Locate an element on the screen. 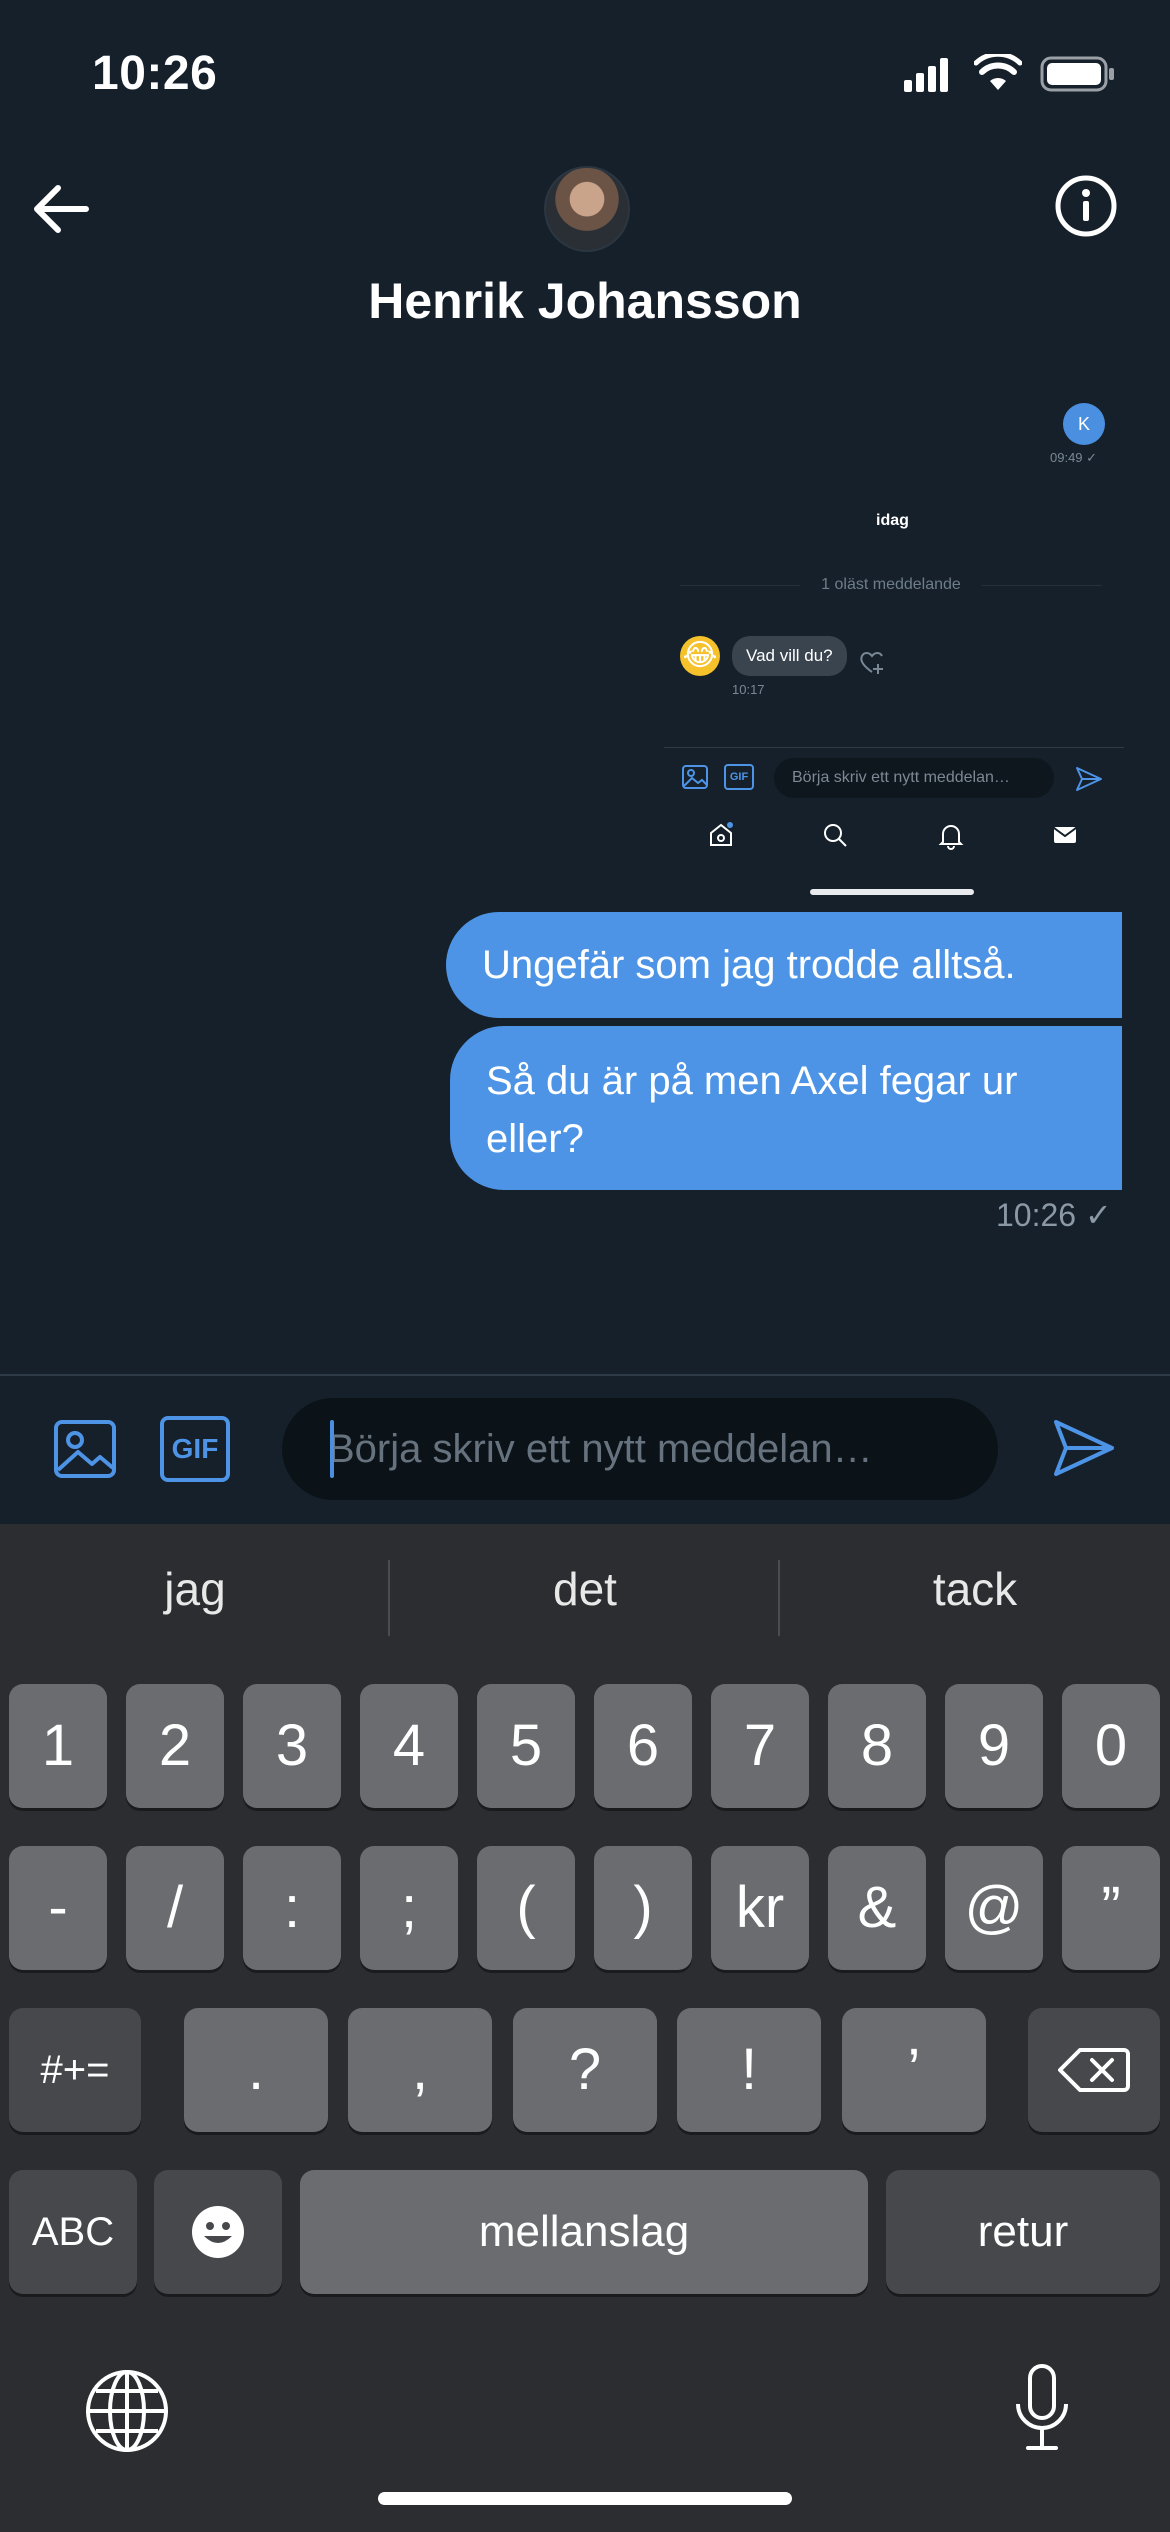 This screenshot has width=1170, height=2532. key-9: 9 is located at coordinates (994, 1746).